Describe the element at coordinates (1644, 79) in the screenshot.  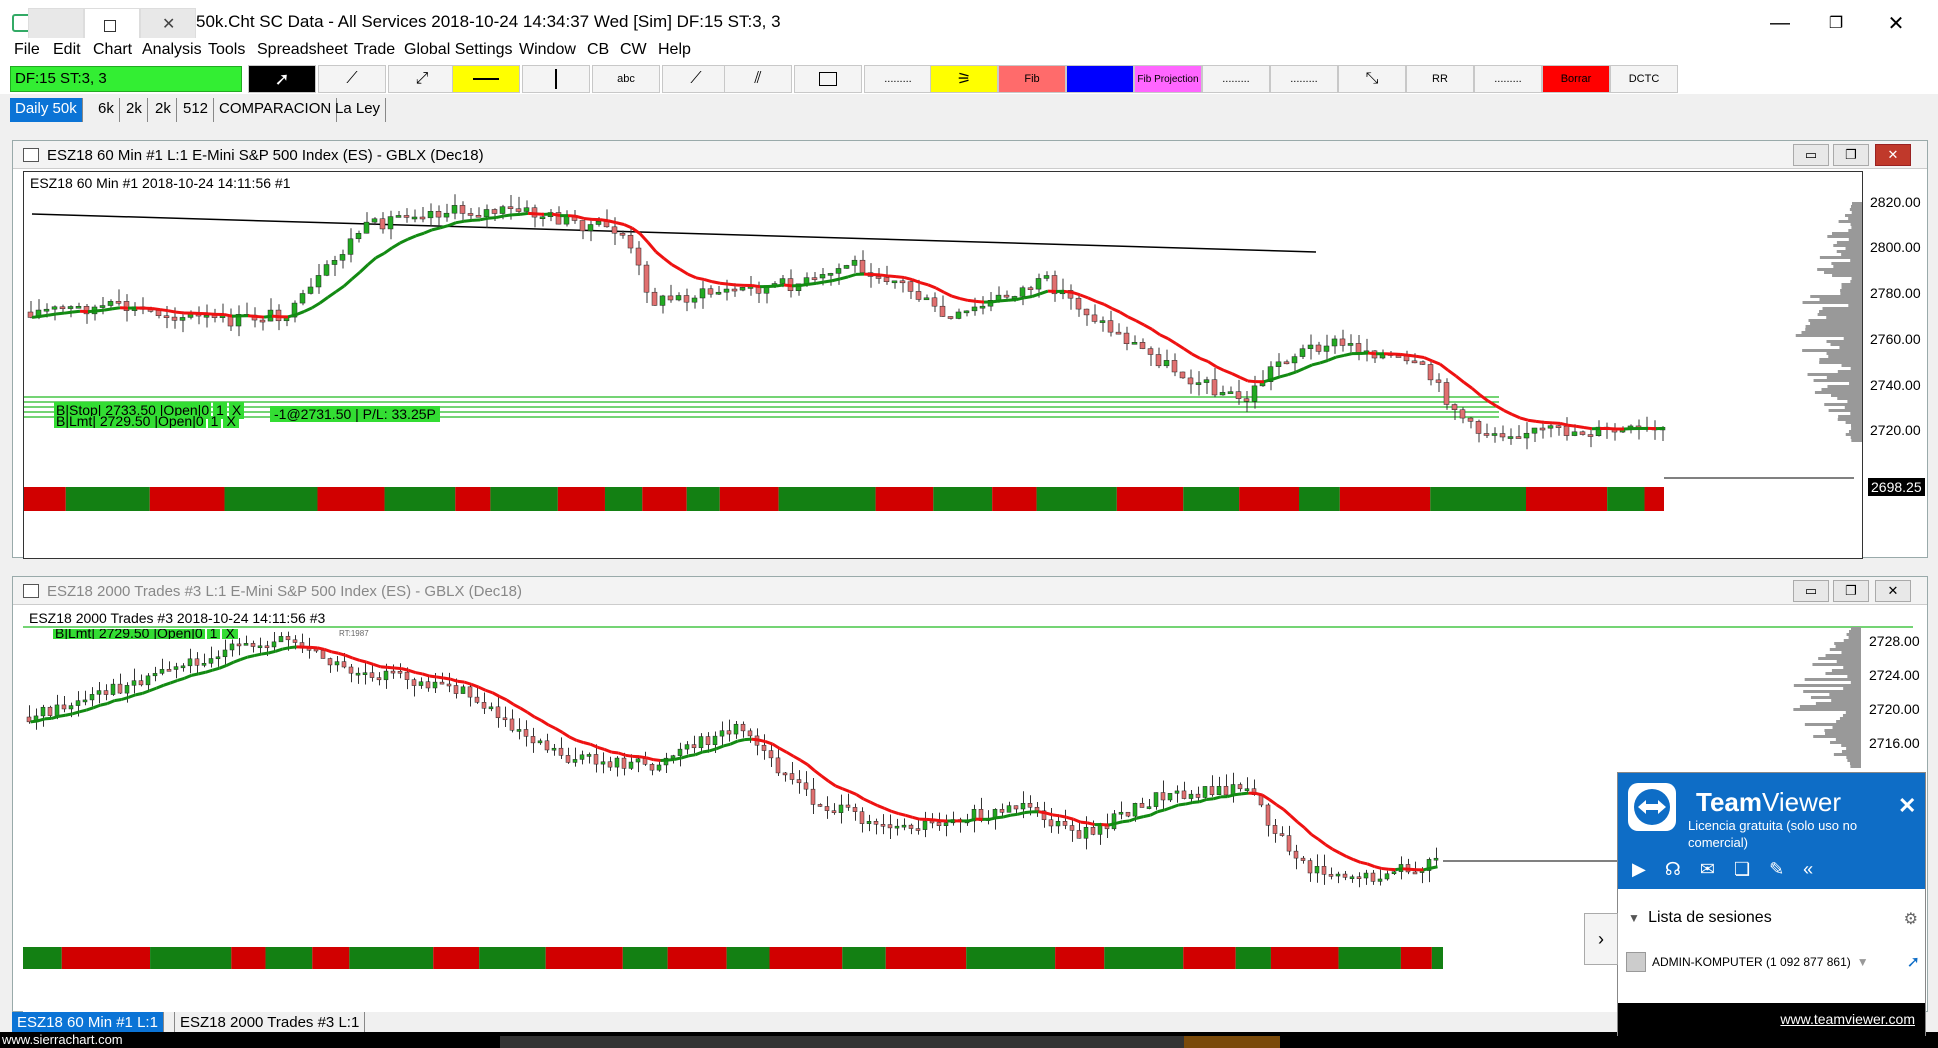
I see `dctc-button: DCTC` at that location.